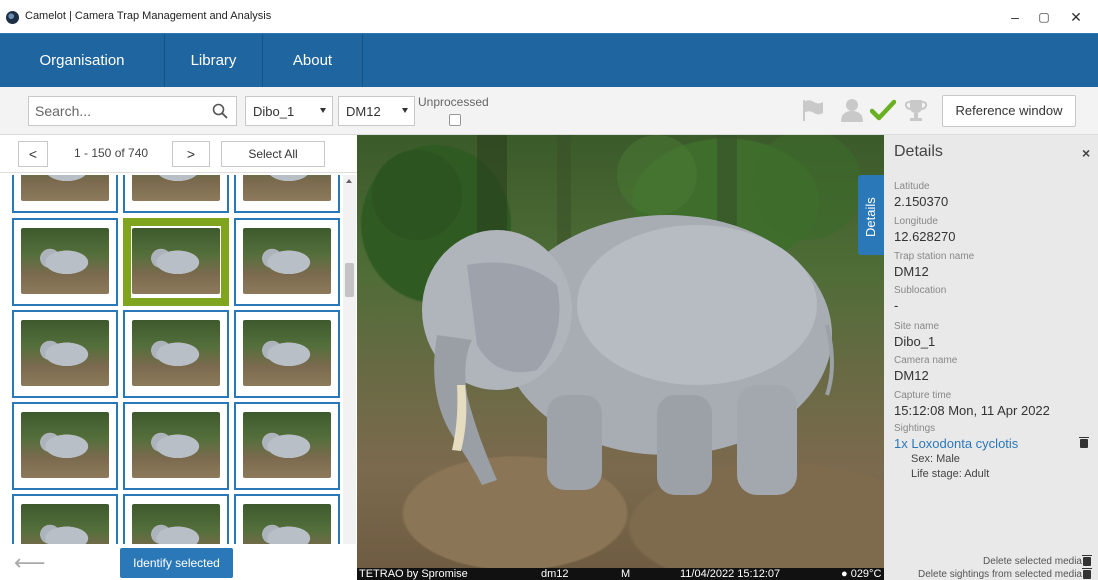 This screenshot has height=580, width=1098. What do you see at coordinates (1000, 574) in the screenshot?
I see `delete-sightings-link: Delete sightings from selected media` at bounding box center [1000, 574].